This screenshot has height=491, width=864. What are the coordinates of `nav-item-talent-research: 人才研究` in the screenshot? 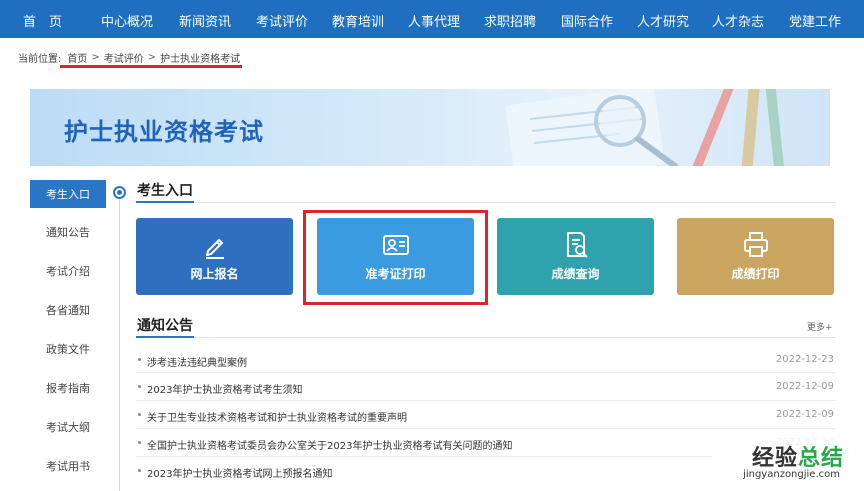 It's located at (663, 20).